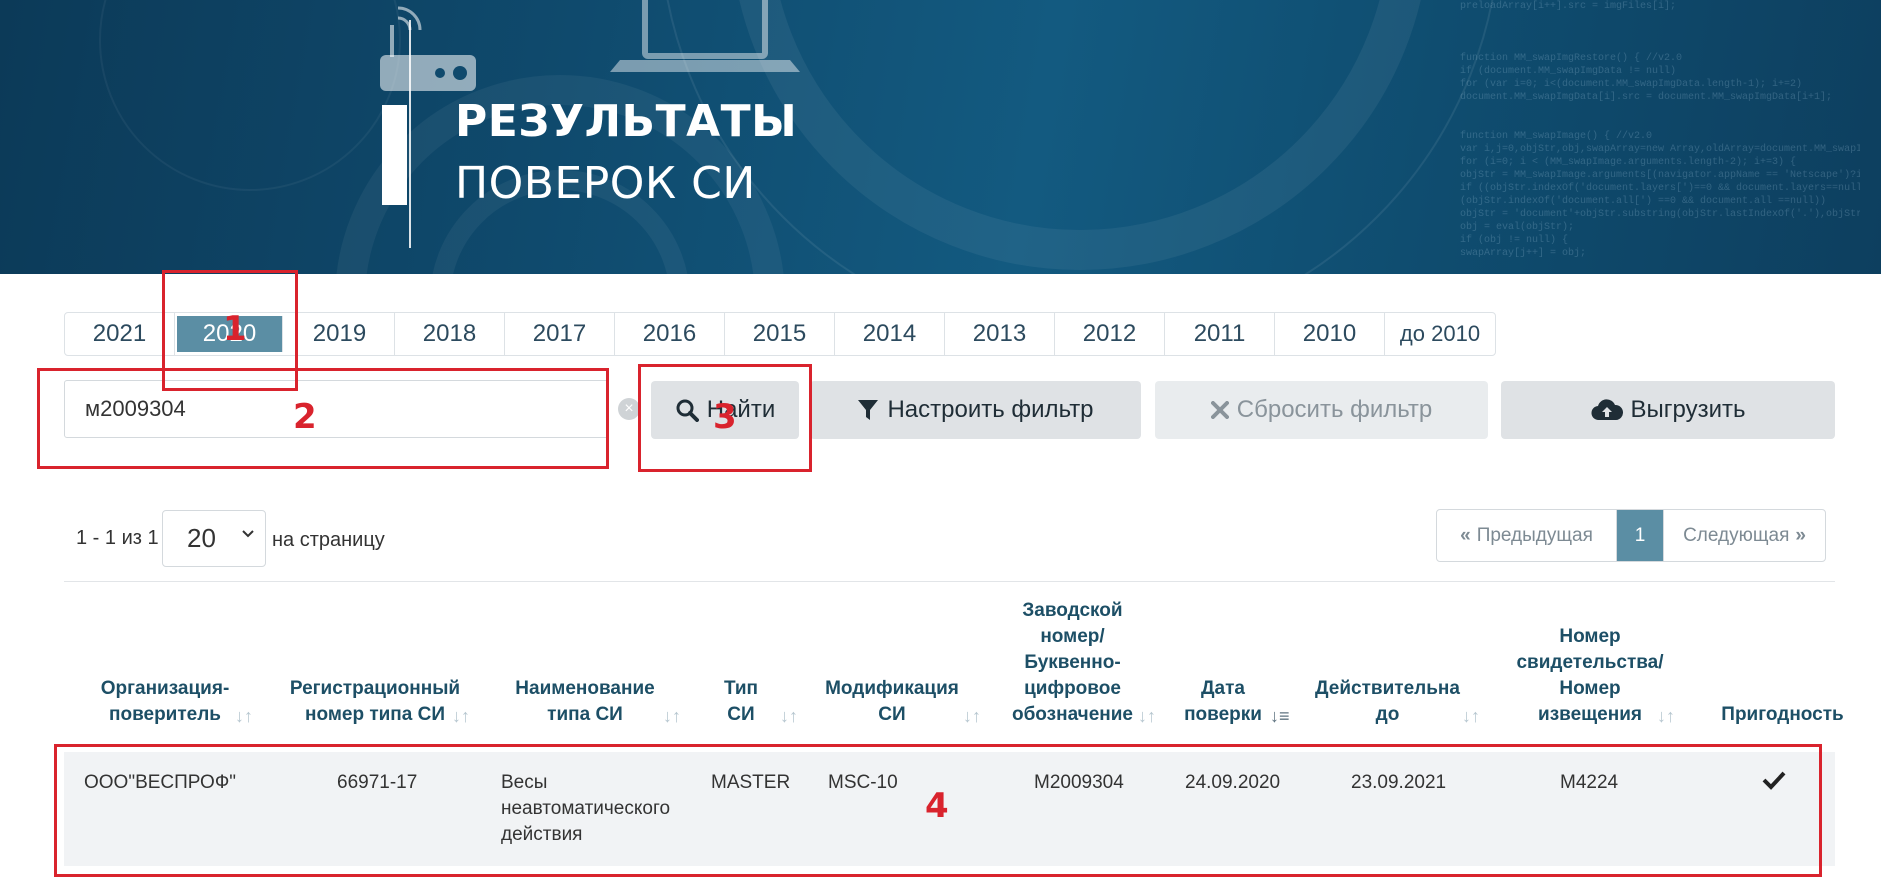 The height and width of the screenshot is (888, 1881). I want to click on column-header-line: извещения, so click(1590, 714).